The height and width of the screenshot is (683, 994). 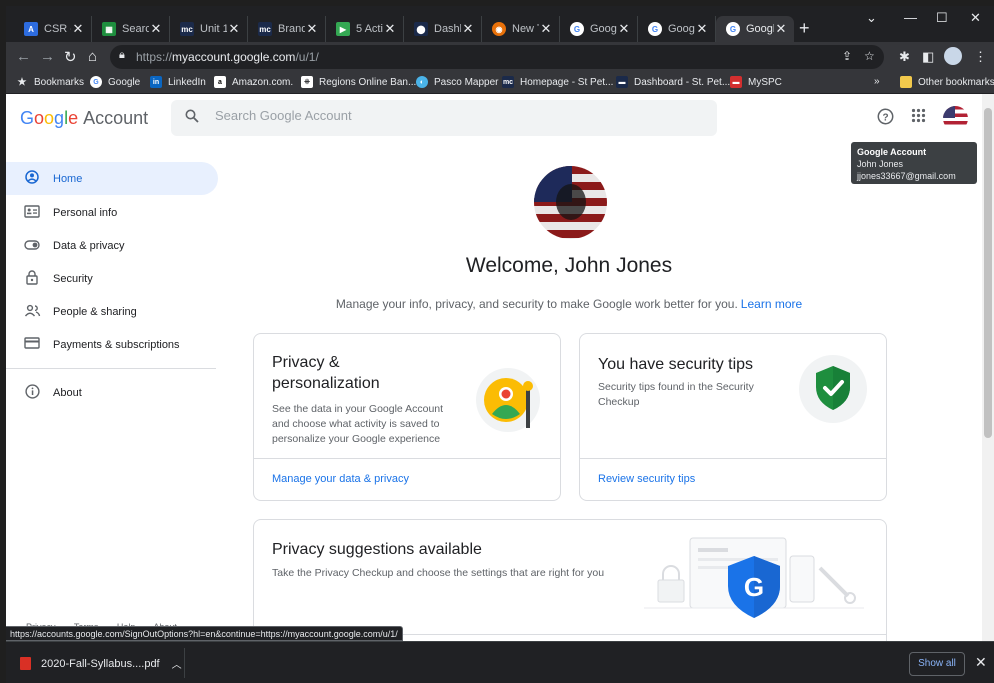 I want to click on chevron-up-icon: ︿, so click(x=177, y=663).